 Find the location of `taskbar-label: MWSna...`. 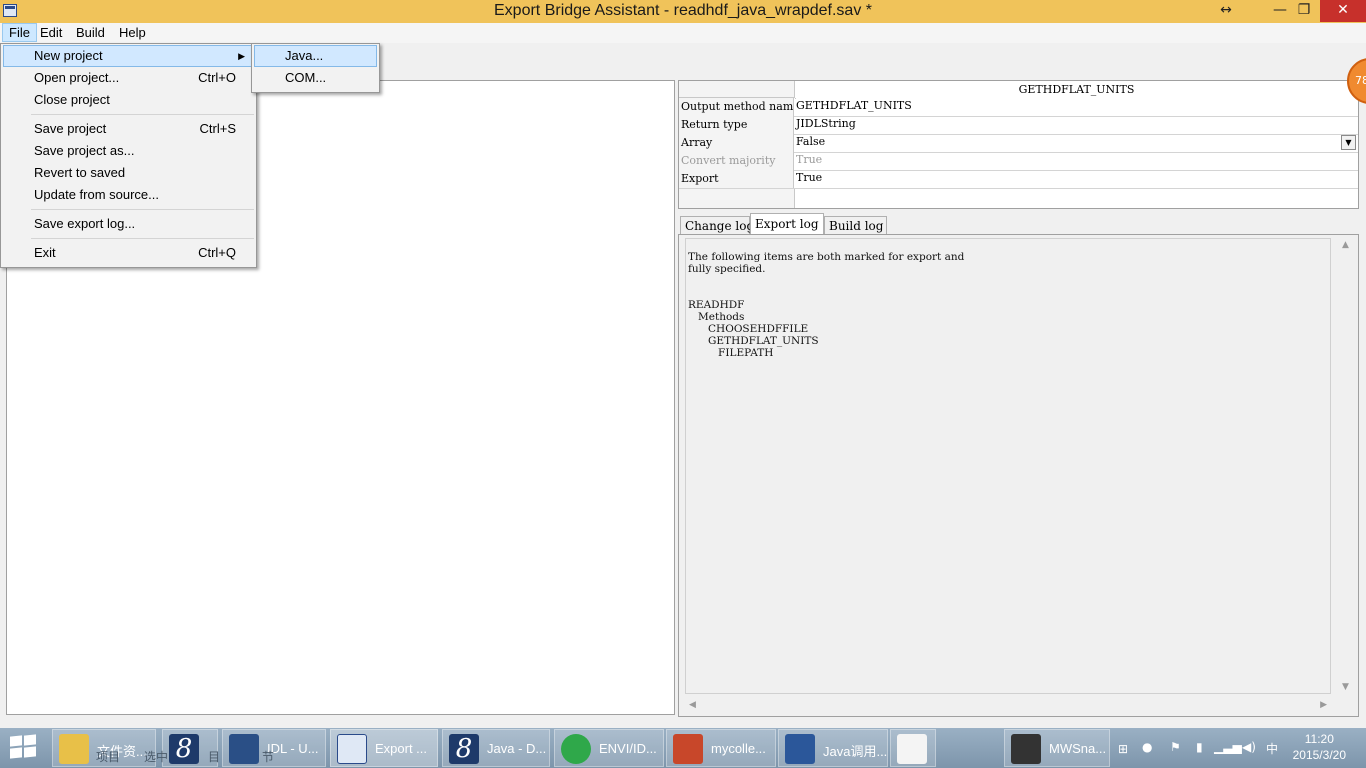

taskbar-label: MWSna... is located at coordinates (1078, 748).